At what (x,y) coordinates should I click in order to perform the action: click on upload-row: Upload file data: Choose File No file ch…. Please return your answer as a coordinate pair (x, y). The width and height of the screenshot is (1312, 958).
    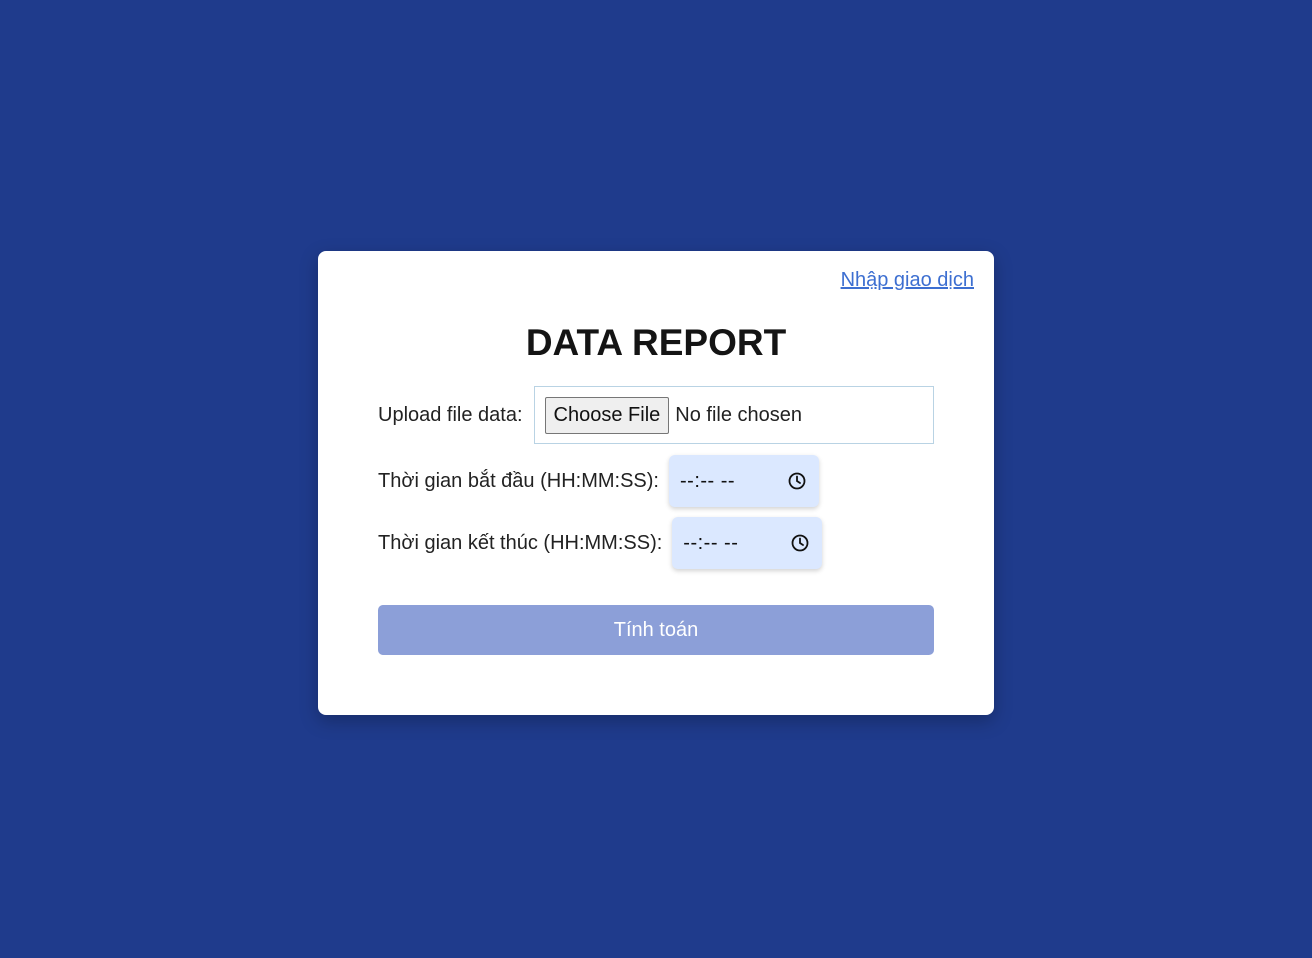
    Looking at the image, I should click on (656, 415).